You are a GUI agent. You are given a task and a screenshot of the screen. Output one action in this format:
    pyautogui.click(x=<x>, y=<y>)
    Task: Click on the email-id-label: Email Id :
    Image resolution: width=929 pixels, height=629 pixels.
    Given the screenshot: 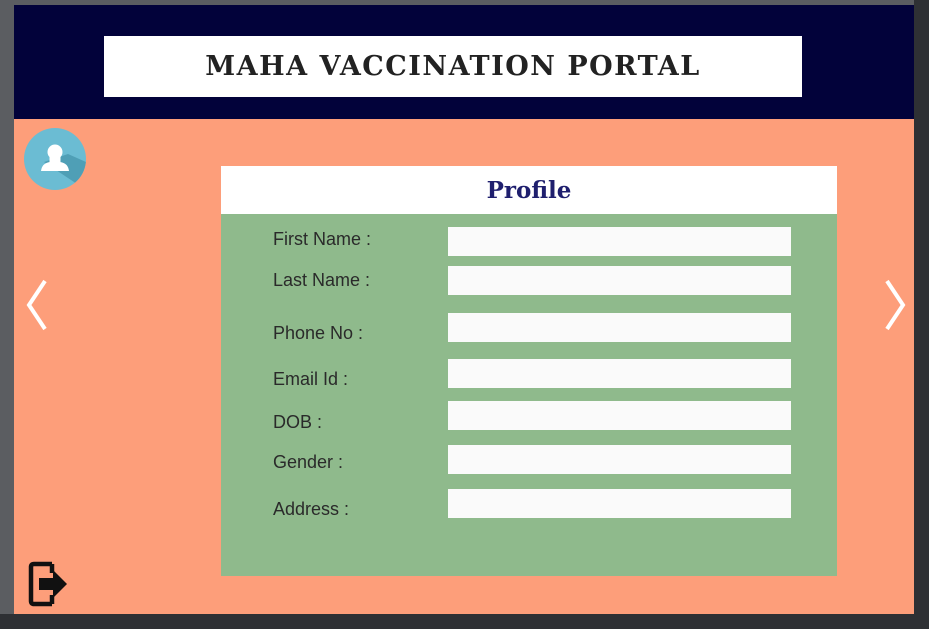 What is the action you would take?
    pyautogui.click(x=311, y=379)
    